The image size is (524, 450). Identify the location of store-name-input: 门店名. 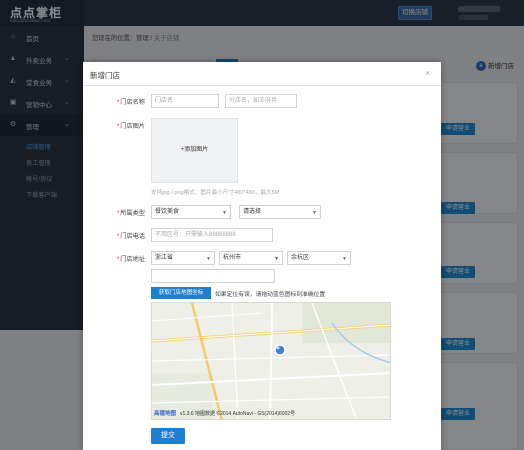
(185, 101).